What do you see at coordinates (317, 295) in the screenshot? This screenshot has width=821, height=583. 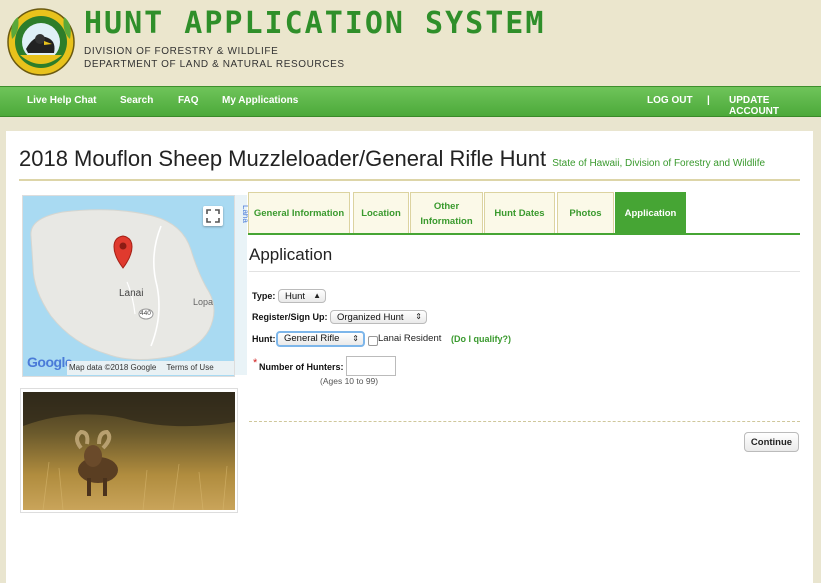 I see `select-arrows-icon: ▲` at bounding box center [317, 295].